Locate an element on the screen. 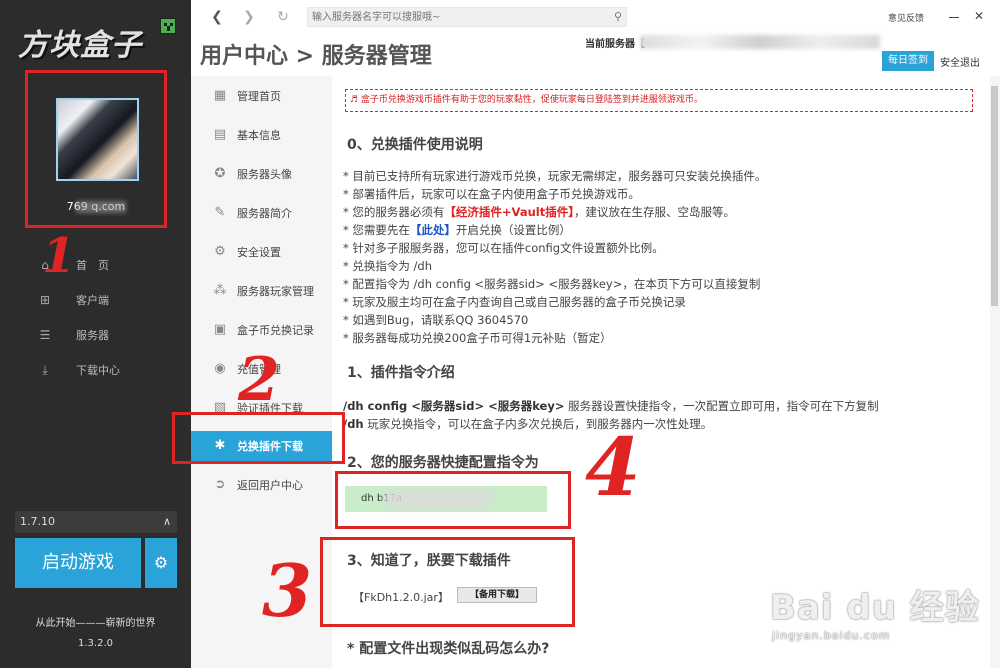 This screenshot has width=1000, height=668. nav-download-label: 下载中心 is located at coordinates (98, 370).